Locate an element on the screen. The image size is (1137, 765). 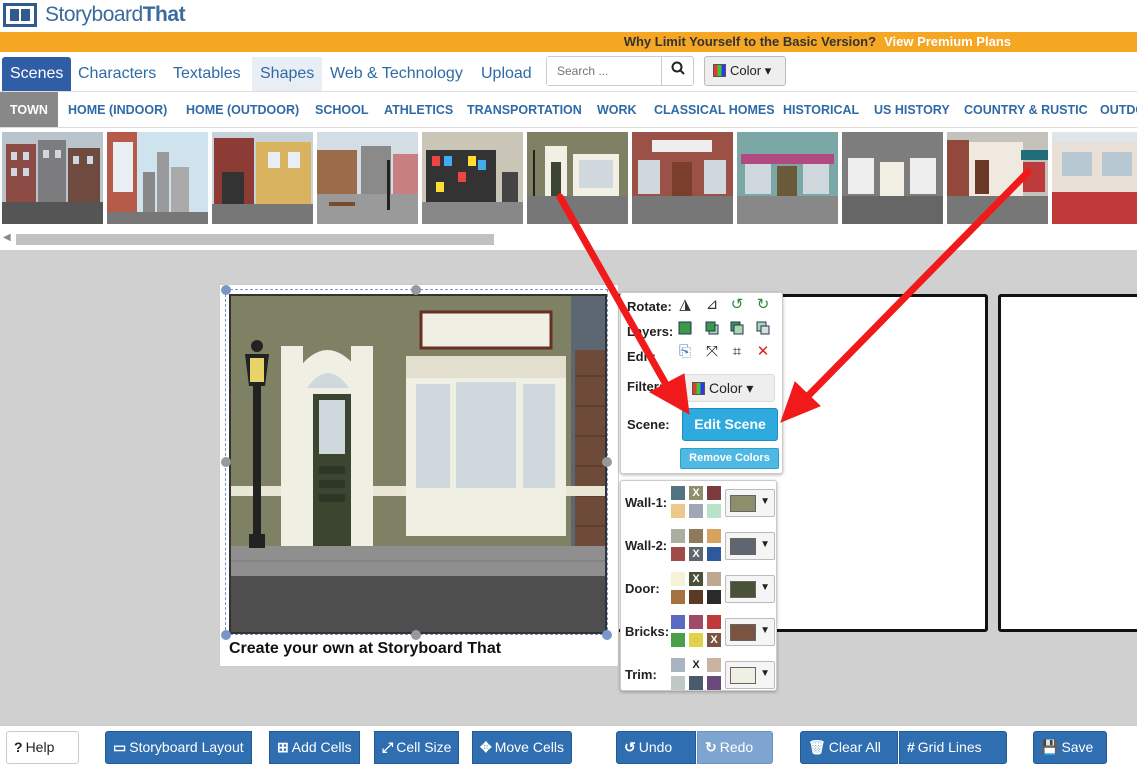
thumbnail-scrollbar: ◀ is located at coordinates (568, 238).